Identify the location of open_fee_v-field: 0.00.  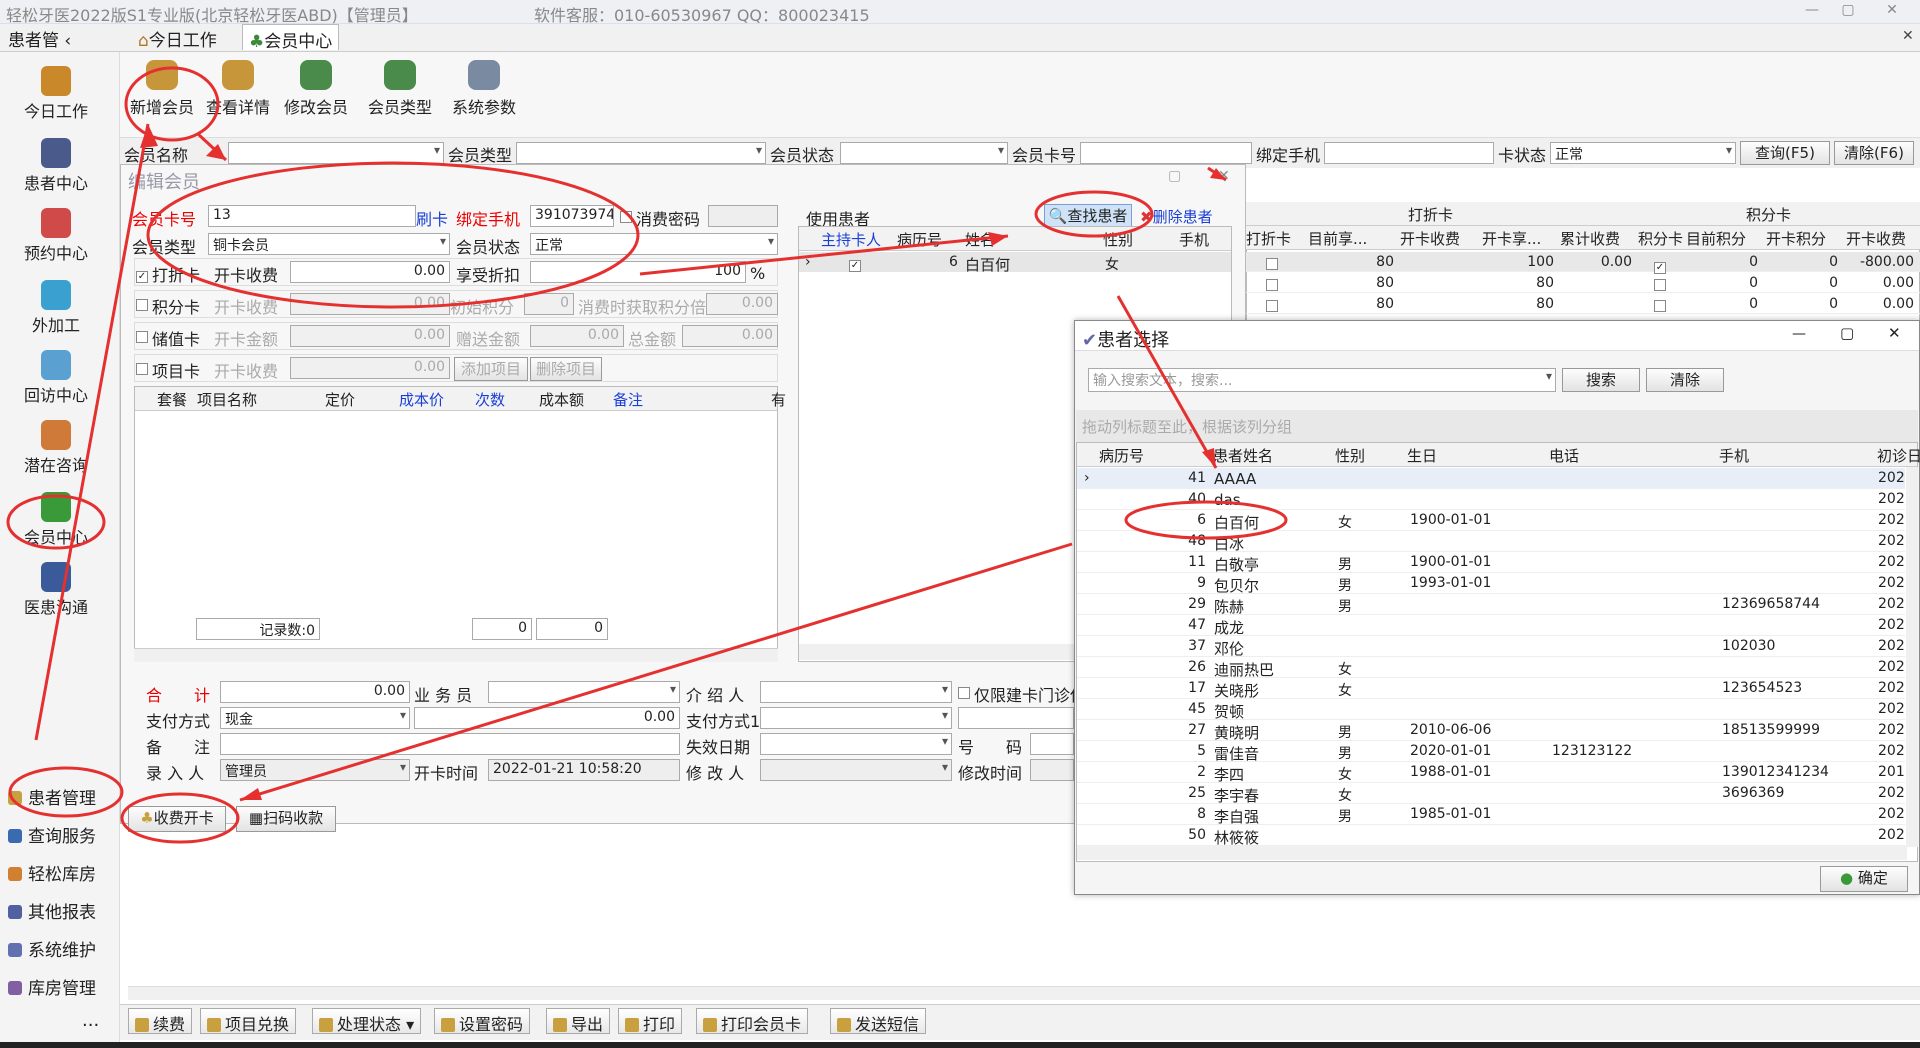
(370, 272).